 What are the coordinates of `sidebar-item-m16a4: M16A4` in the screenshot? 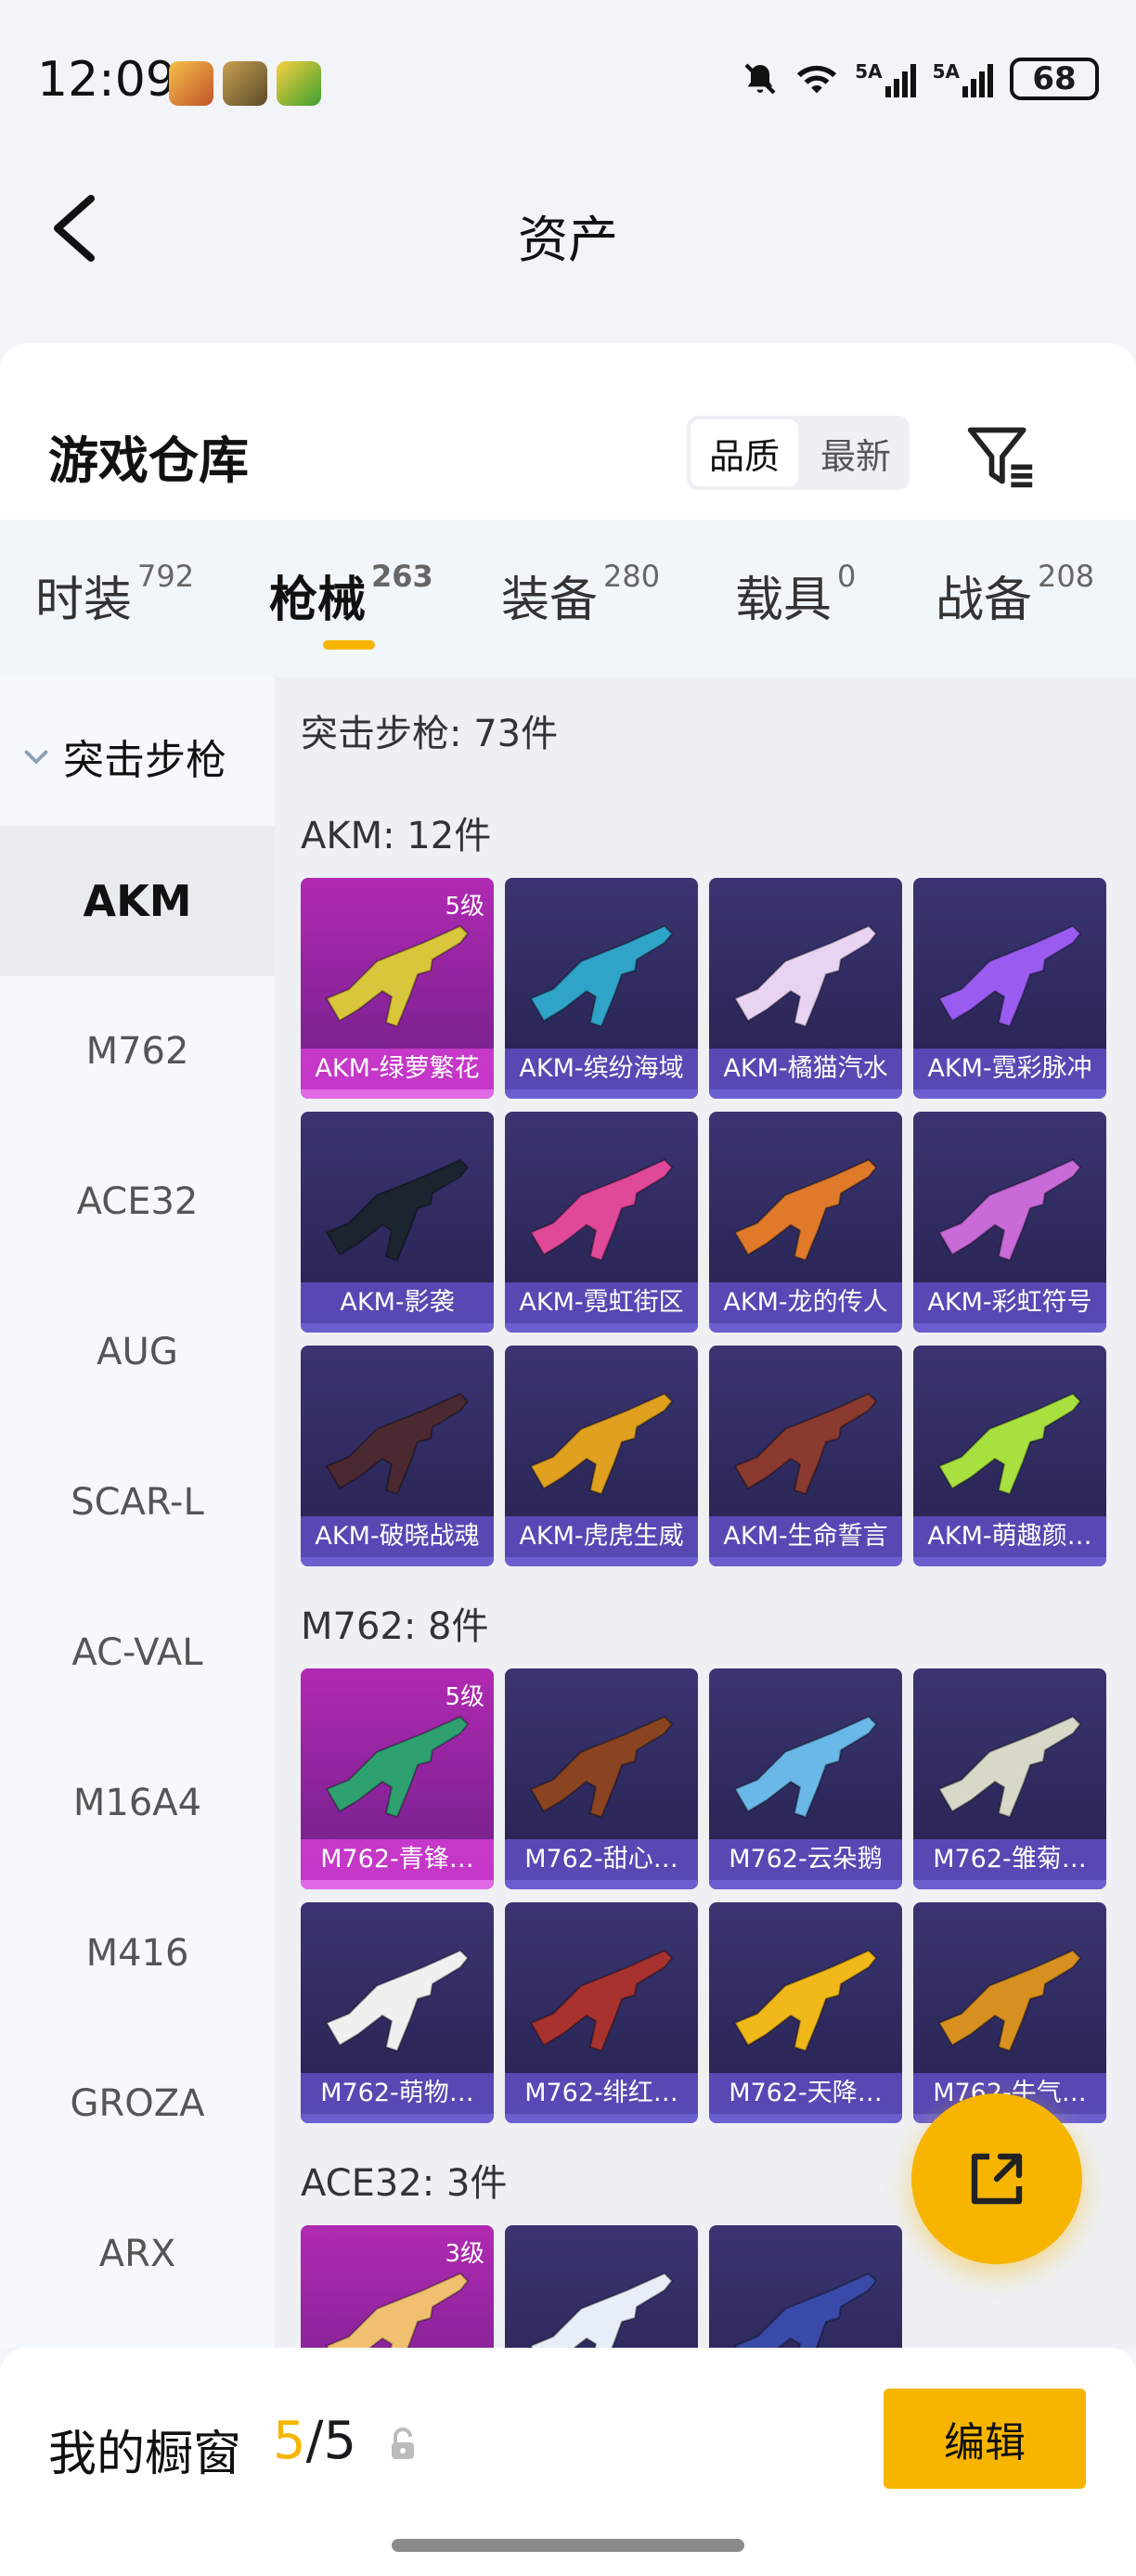 It's located at (137, 1803).